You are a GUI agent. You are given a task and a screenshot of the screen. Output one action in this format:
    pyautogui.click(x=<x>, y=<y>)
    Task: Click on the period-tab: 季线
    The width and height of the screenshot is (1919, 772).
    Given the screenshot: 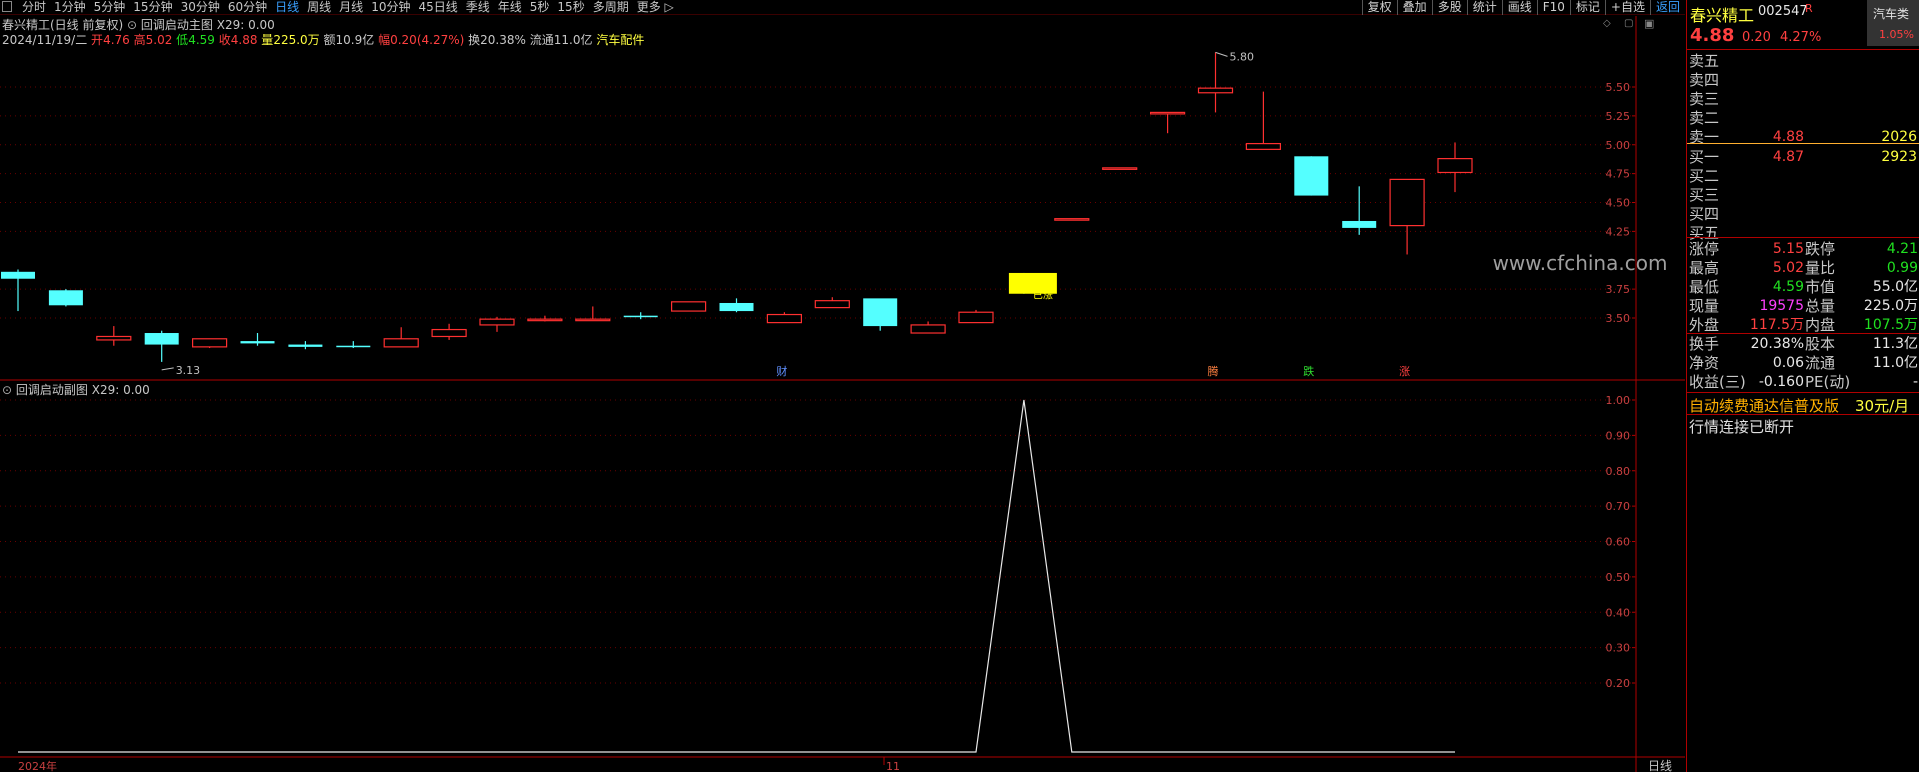 What is the action you would take?
    pyautogui.click(x=478, y=7)
    